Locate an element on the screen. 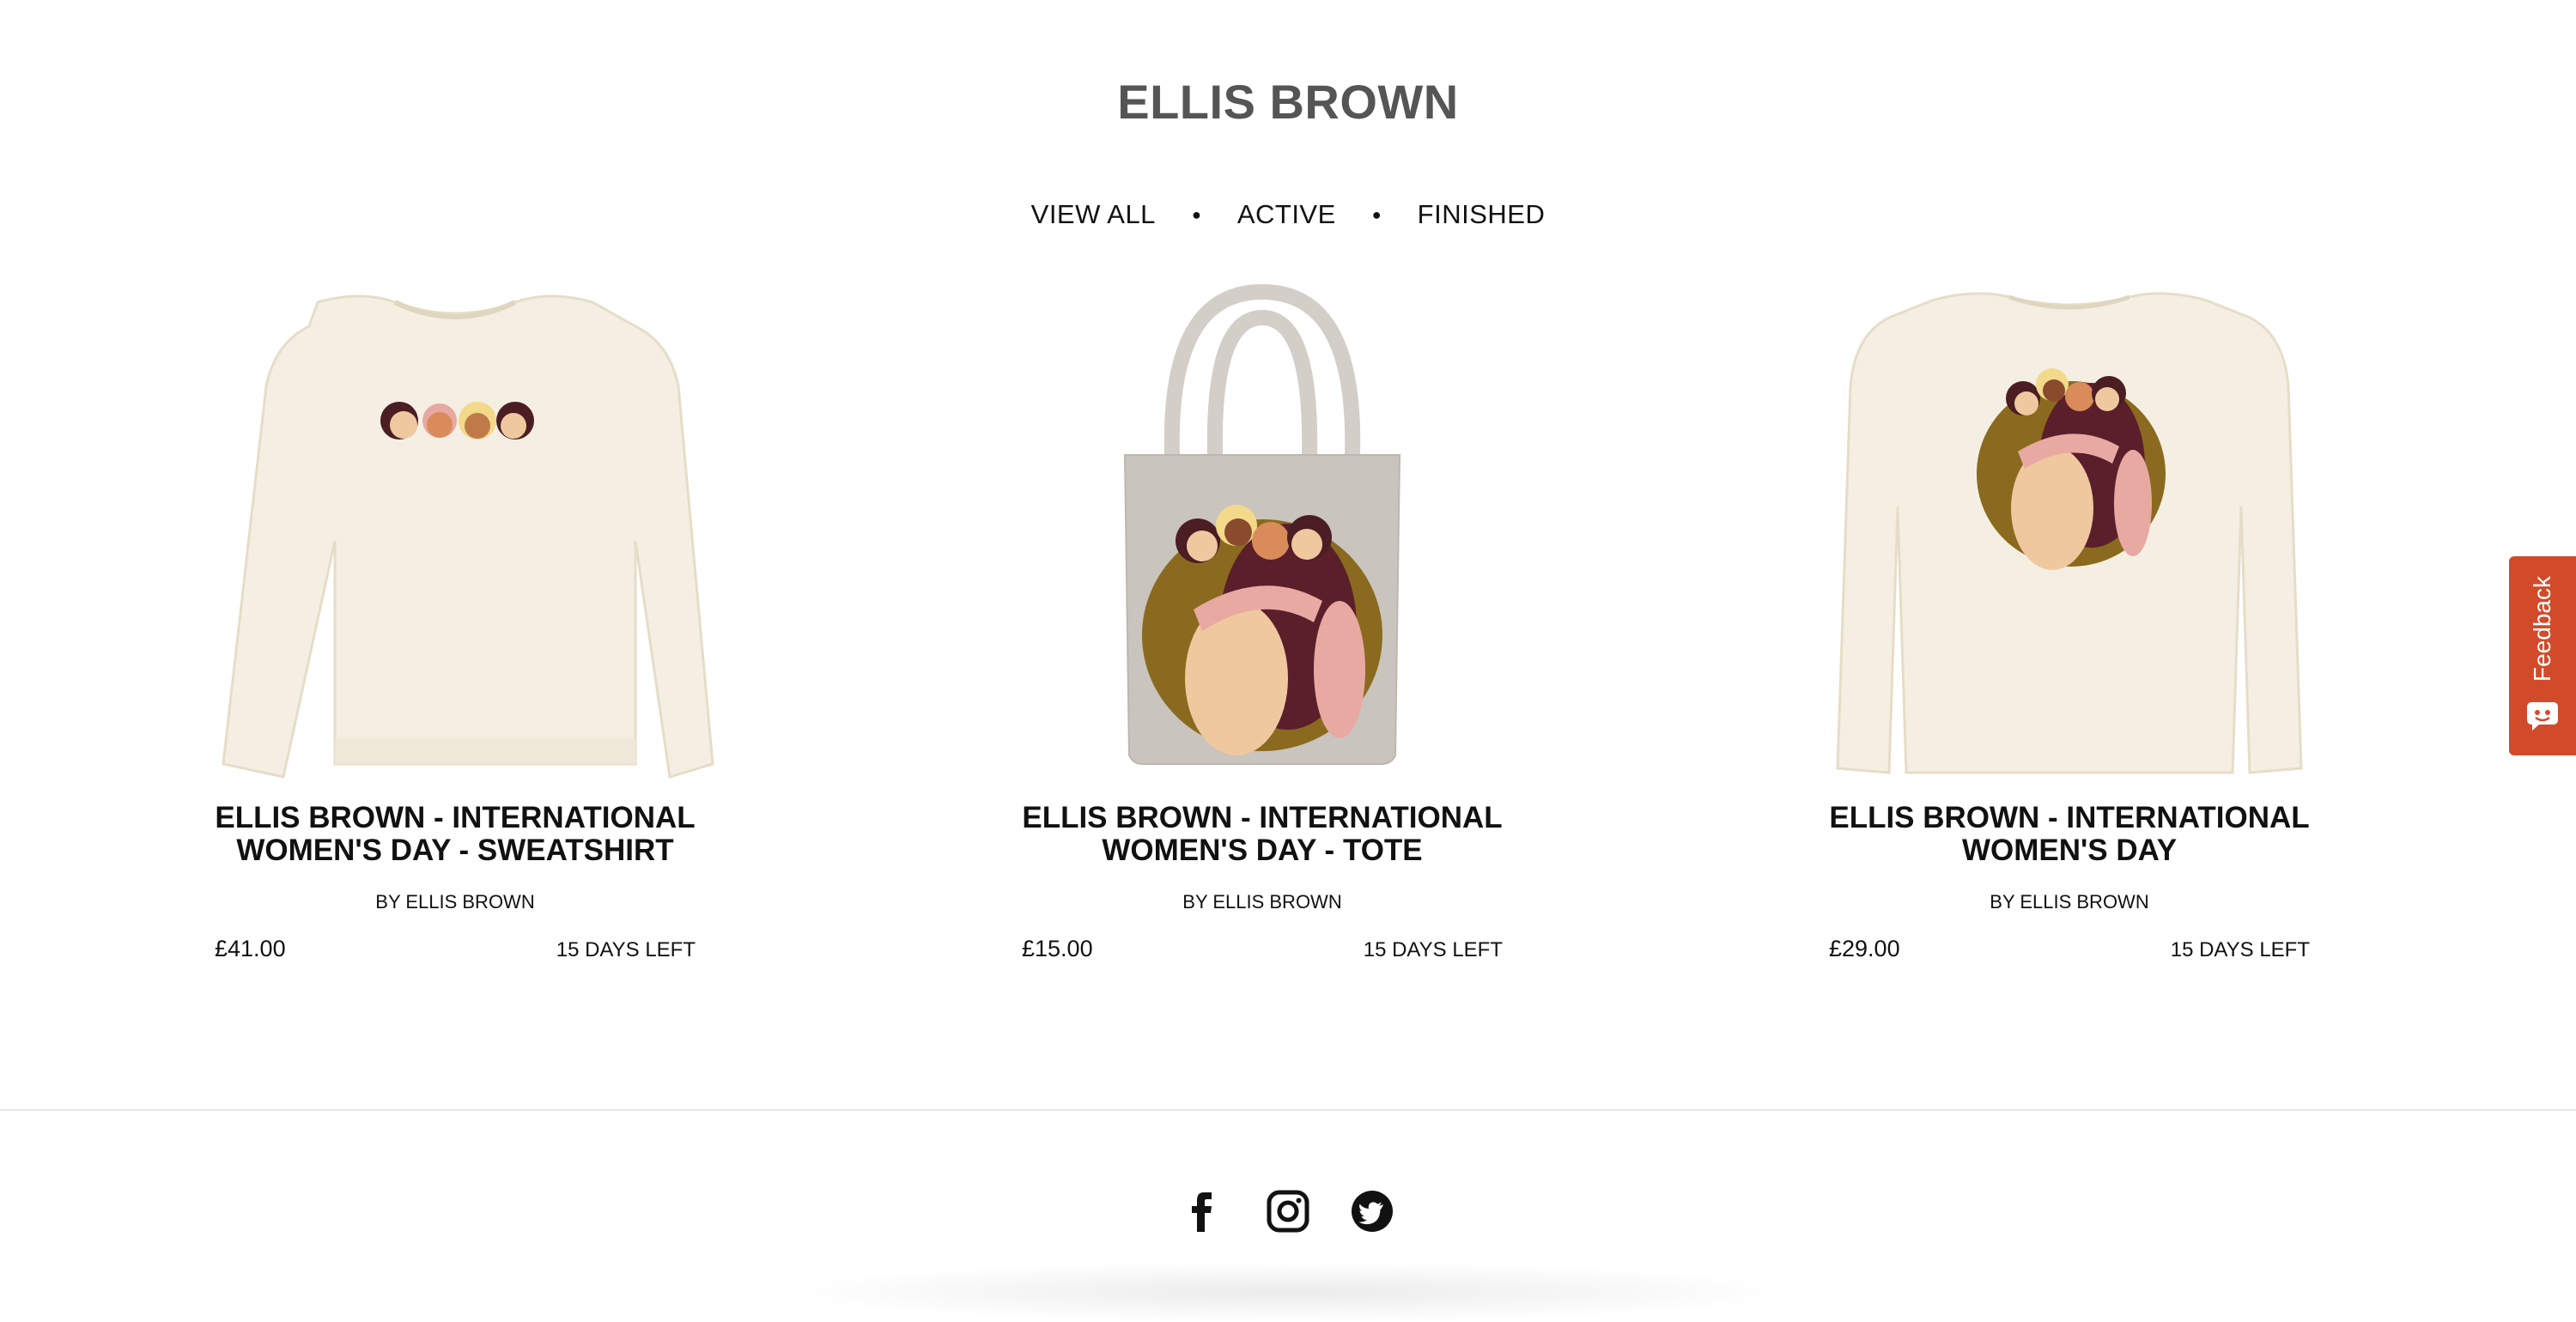  product-meta: £15.00 15 DAYS LEFT is located at coordinates (1262, 949).